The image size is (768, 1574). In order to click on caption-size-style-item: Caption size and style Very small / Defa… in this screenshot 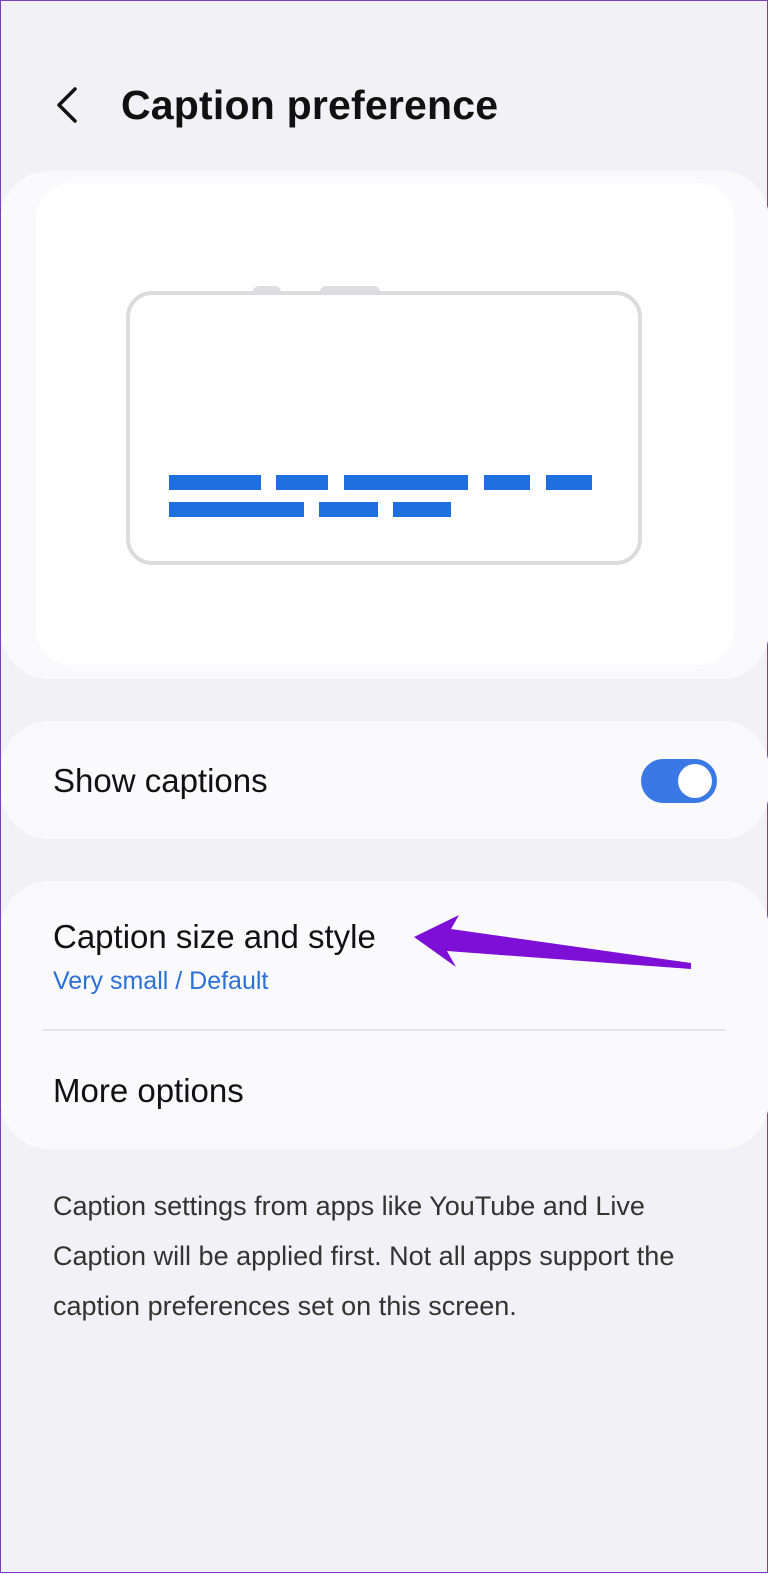, I will do `click(384, 955)`.